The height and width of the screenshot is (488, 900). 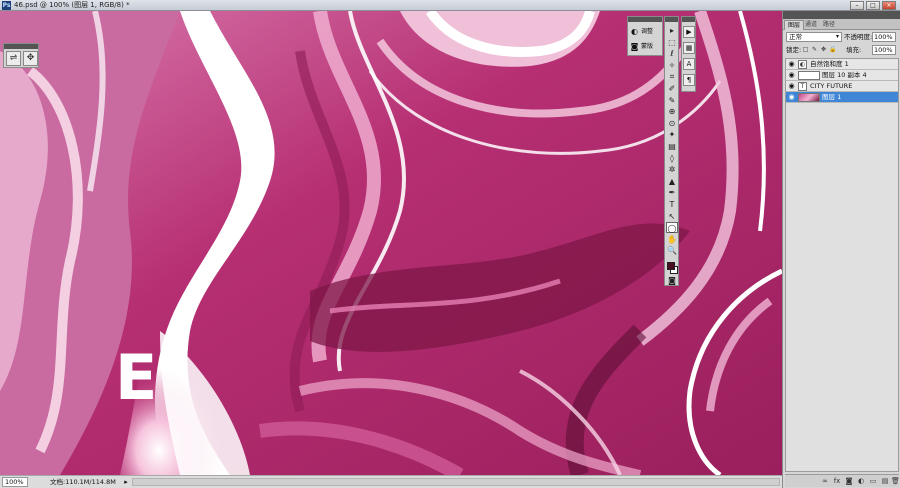 I want to click on chevron-down-icon: ▾, so click(x=837, y=36).